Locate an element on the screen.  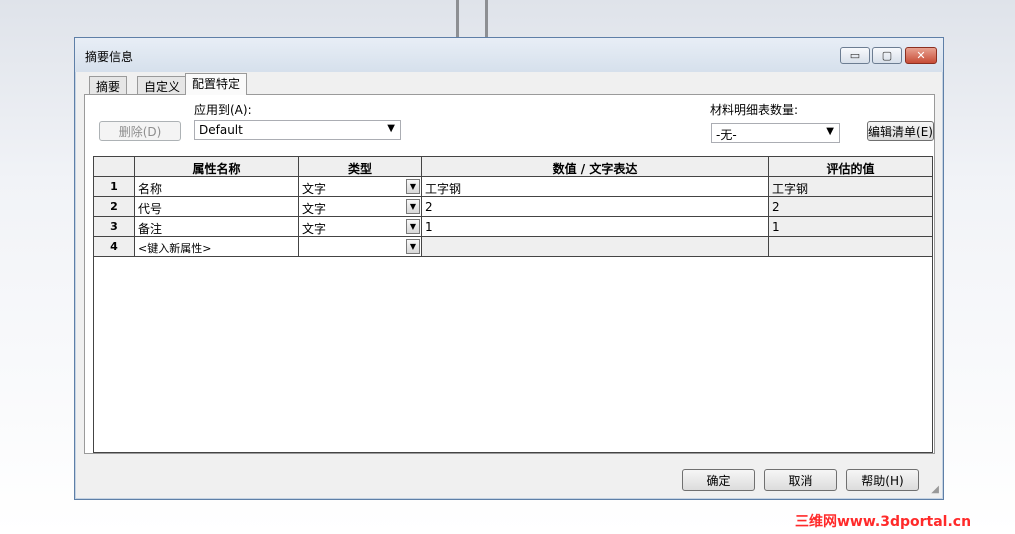
minimize-button: ▭ is located at coordinates (855, 55).